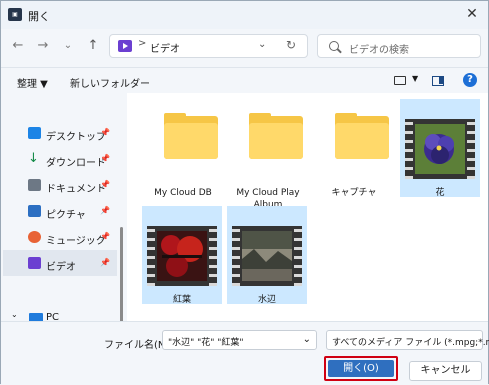 The height and width of the screenshot is (385, 489). What do you see at coordinates (400, 80) in the screenshot?
I see `view-mode-icon` at bounding box center [400, 80].